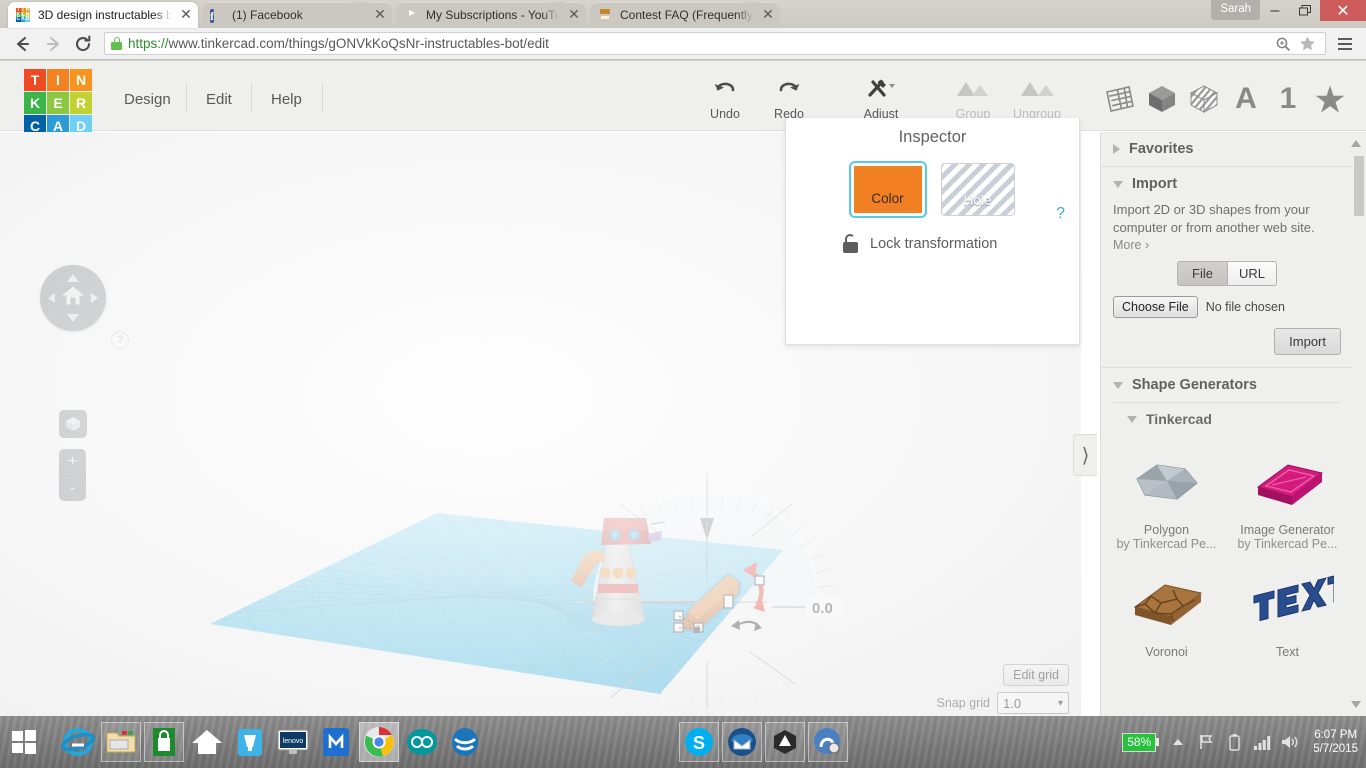  I want to click on solid-cube-icon, so click(1162, 99).